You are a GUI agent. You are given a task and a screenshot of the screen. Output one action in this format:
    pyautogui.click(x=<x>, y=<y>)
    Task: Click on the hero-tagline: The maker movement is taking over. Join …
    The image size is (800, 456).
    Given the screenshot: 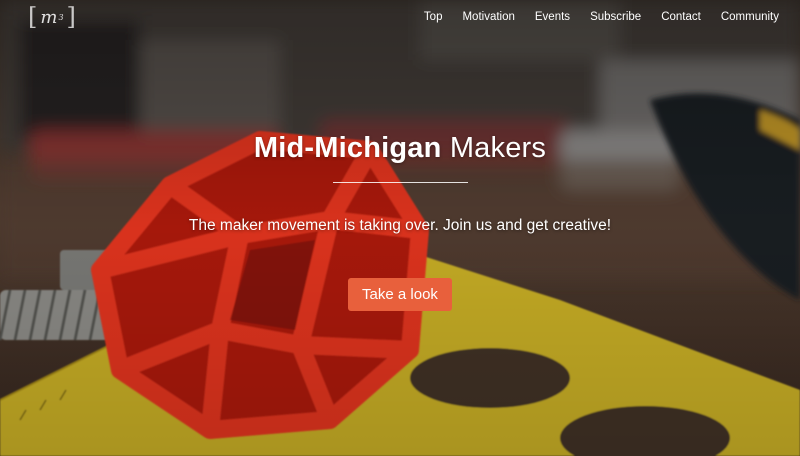 What is the action you would take?
    pyautogui.click(x=400, y=225)
    